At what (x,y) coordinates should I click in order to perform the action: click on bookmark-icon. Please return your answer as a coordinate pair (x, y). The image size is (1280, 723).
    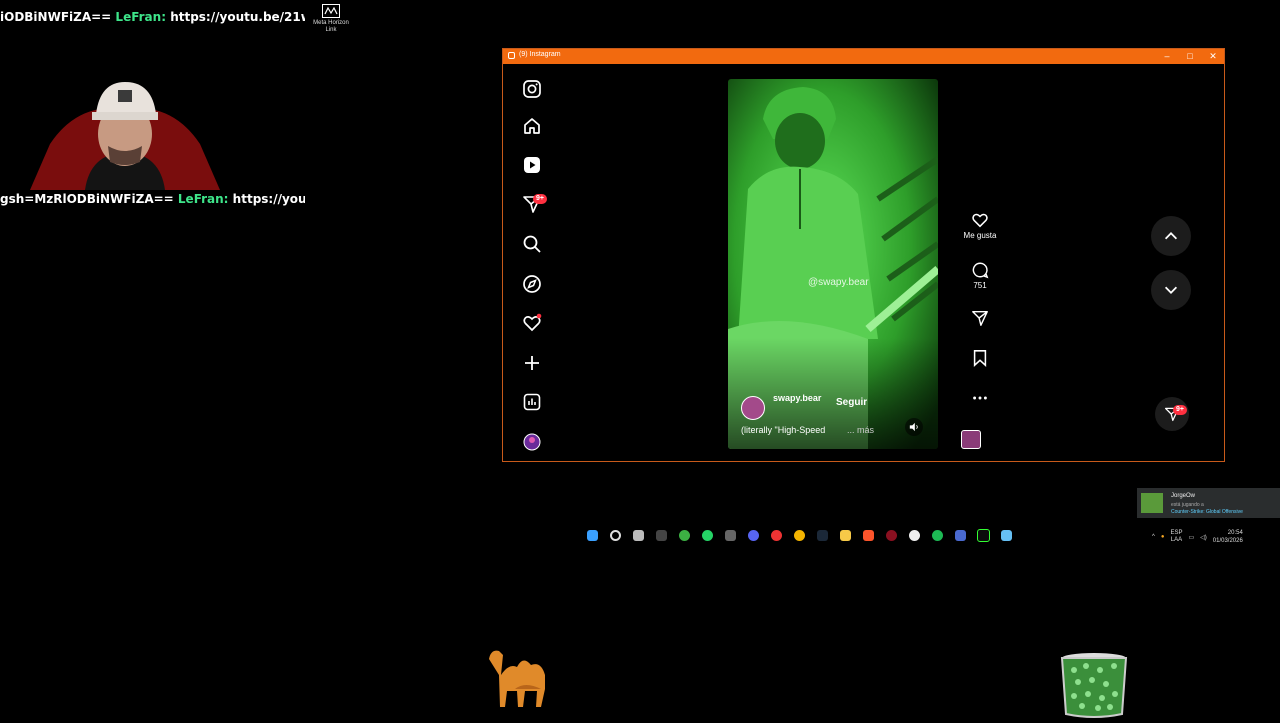
    Looking at the image, I should click on (980, 358).